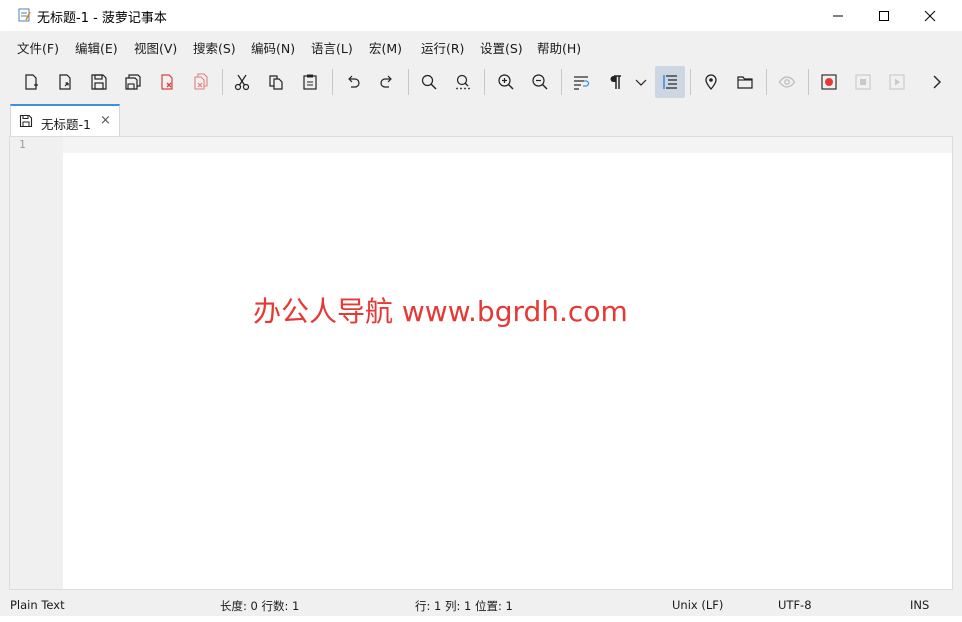 The image size is (962, 622). I want to click on paste-icon, so click(310, 82).